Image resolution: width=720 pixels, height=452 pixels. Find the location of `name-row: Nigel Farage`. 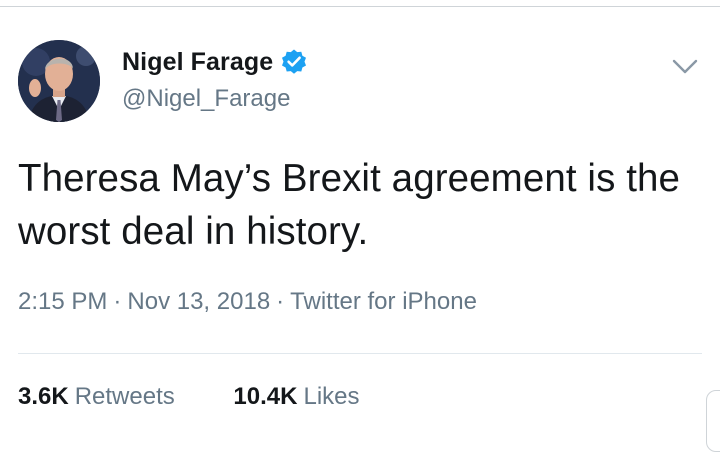

name-row: Nigel Farage is located at coordinates (215, 62).